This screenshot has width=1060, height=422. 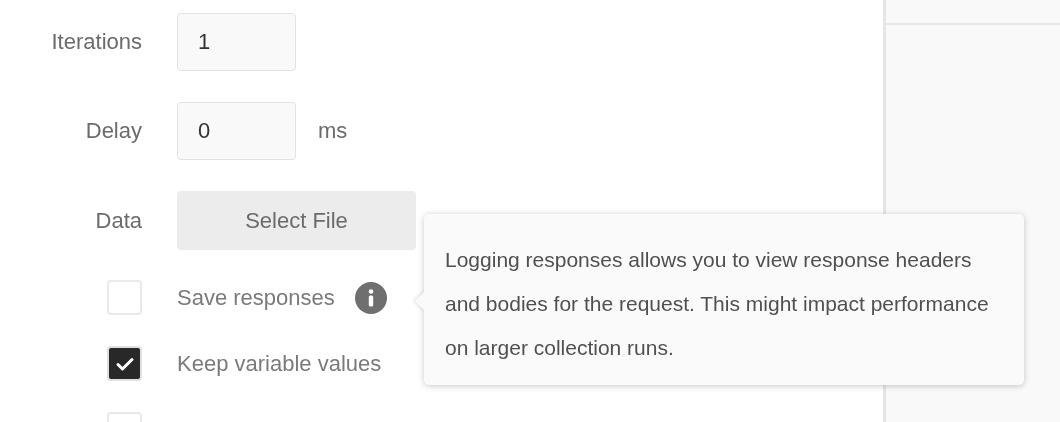 I want to click on option-label: Keep variable values, so click(x=279, y=363).